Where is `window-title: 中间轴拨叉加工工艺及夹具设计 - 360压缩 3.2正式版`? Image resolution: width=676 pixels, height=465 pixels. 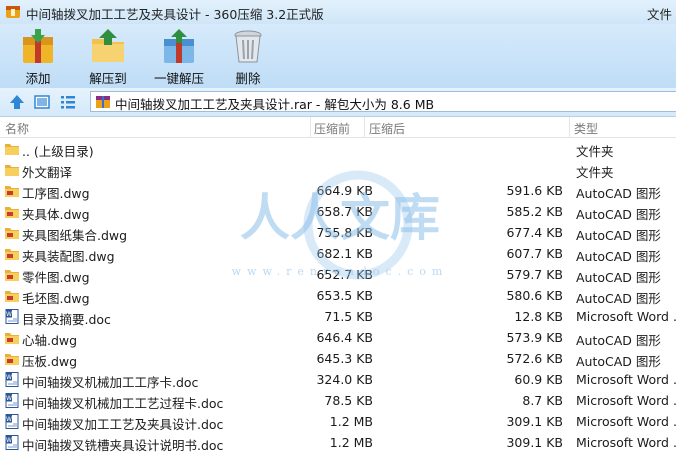
window-title: 中间轴拨叉加工工艺及夹具设计 - 360压缩 3.2正式版 is located at coordinates (175, 14).